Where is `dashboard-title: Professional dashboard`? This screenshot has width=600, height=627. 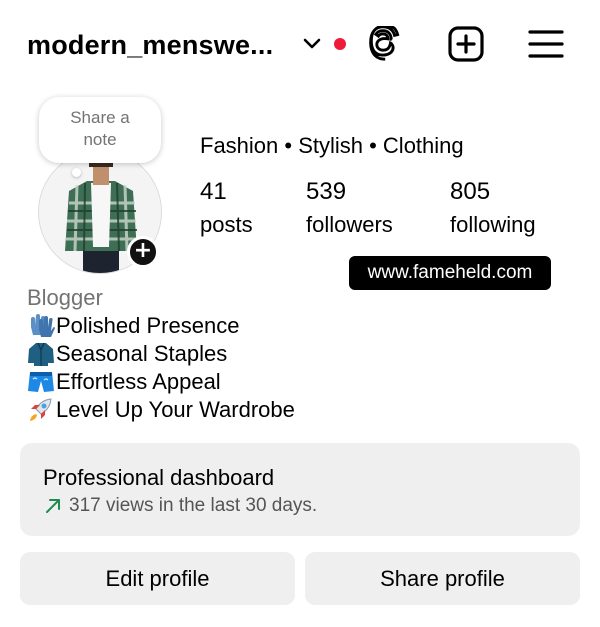 dashboard-title: Professional dashboard is located at coordinates (159, 477).